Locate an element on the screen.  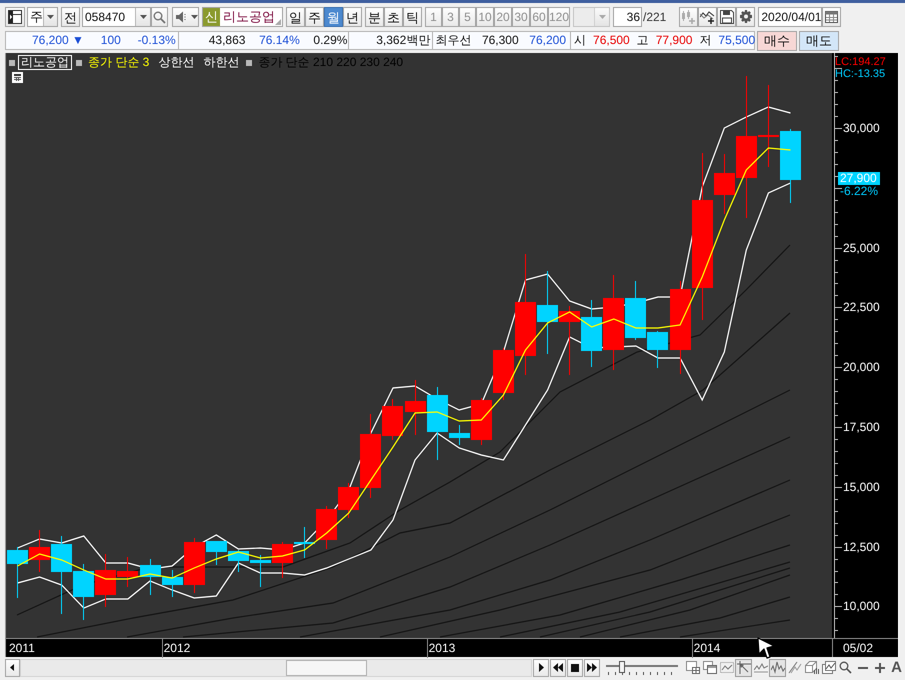
indicator-value: HC:-13.35 is located at coordinates (860, 74).